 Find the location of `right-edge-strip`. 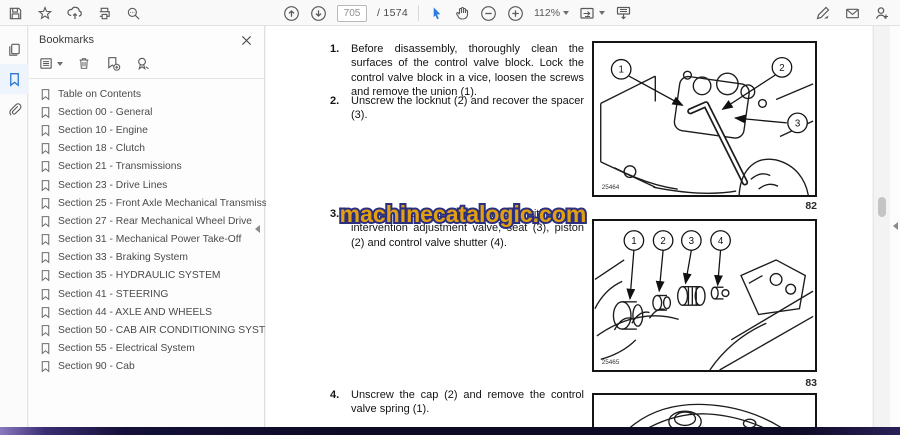

right-edge-strip is located at coordinates (895, 226).